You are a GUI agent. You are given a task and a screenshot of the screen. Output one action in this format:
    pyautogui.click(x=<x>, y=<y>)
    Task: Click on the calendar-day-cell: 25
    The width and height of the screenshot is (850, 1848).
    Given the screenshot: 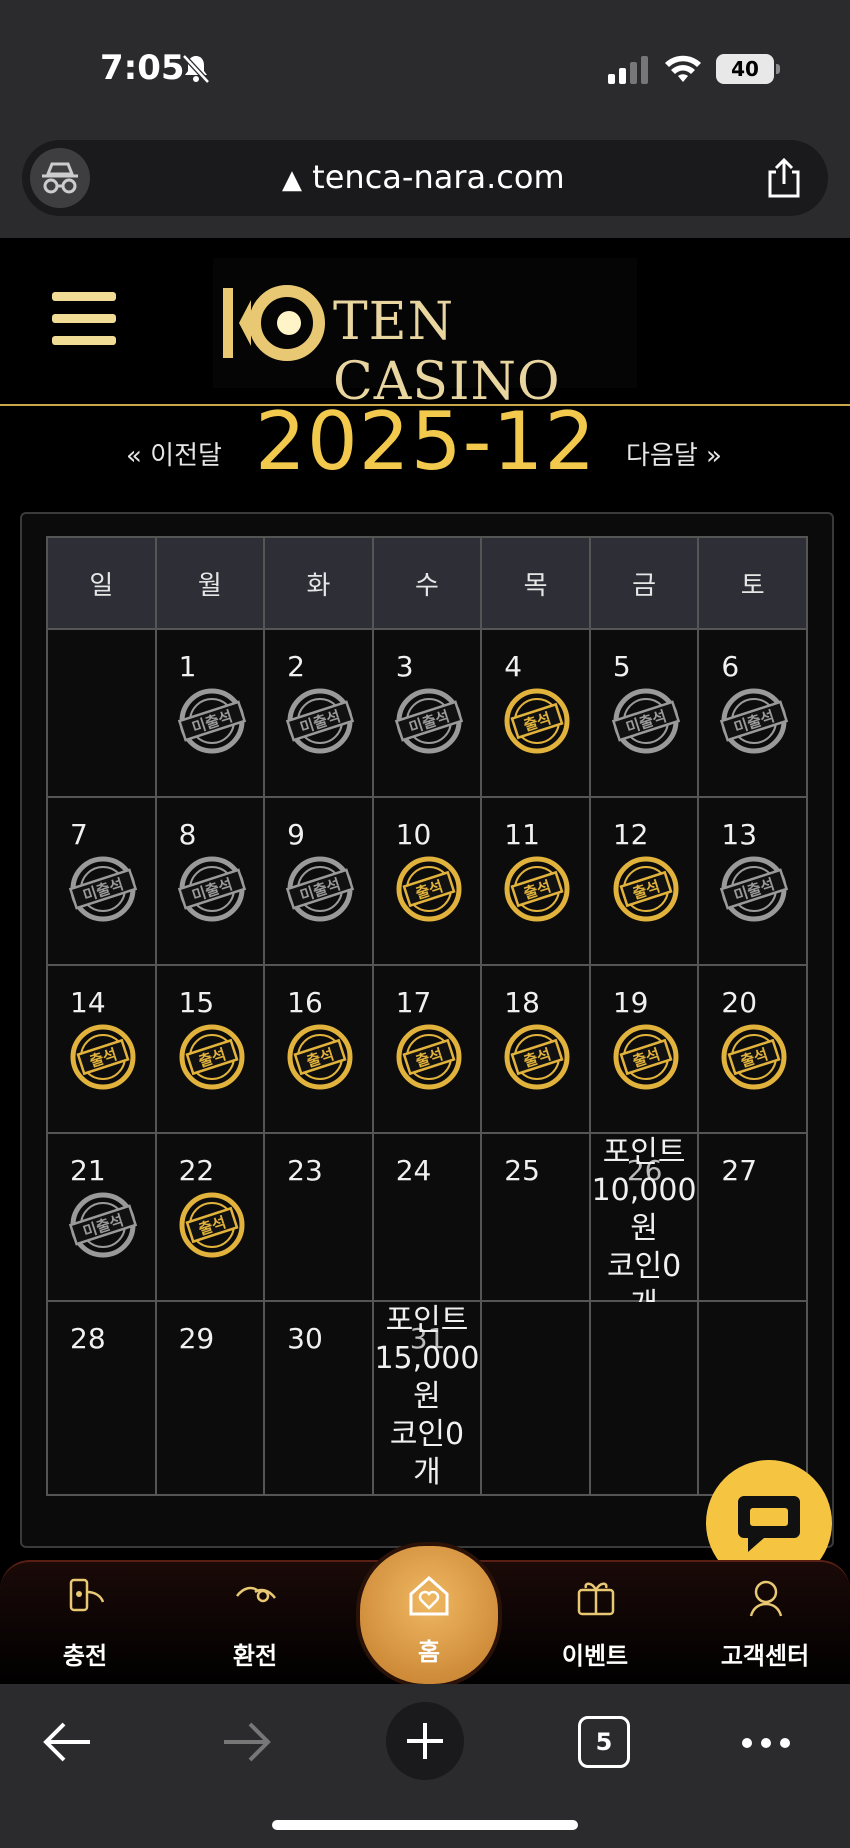 What is the action you would take?
    pyautogui.click(x=535, y=1217)
    